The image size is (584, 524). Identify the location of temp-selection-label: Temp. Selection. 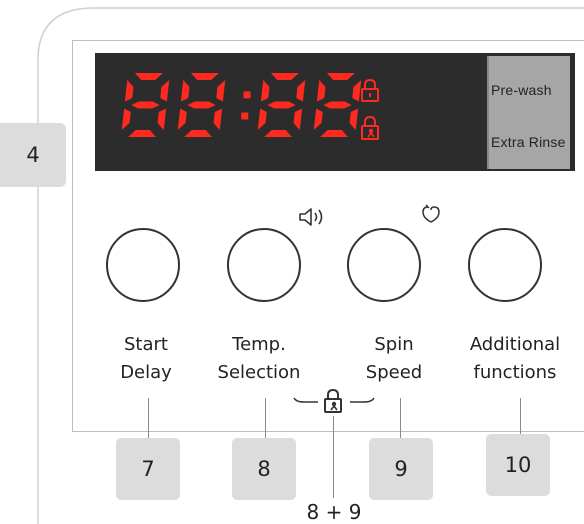
(259, 359).